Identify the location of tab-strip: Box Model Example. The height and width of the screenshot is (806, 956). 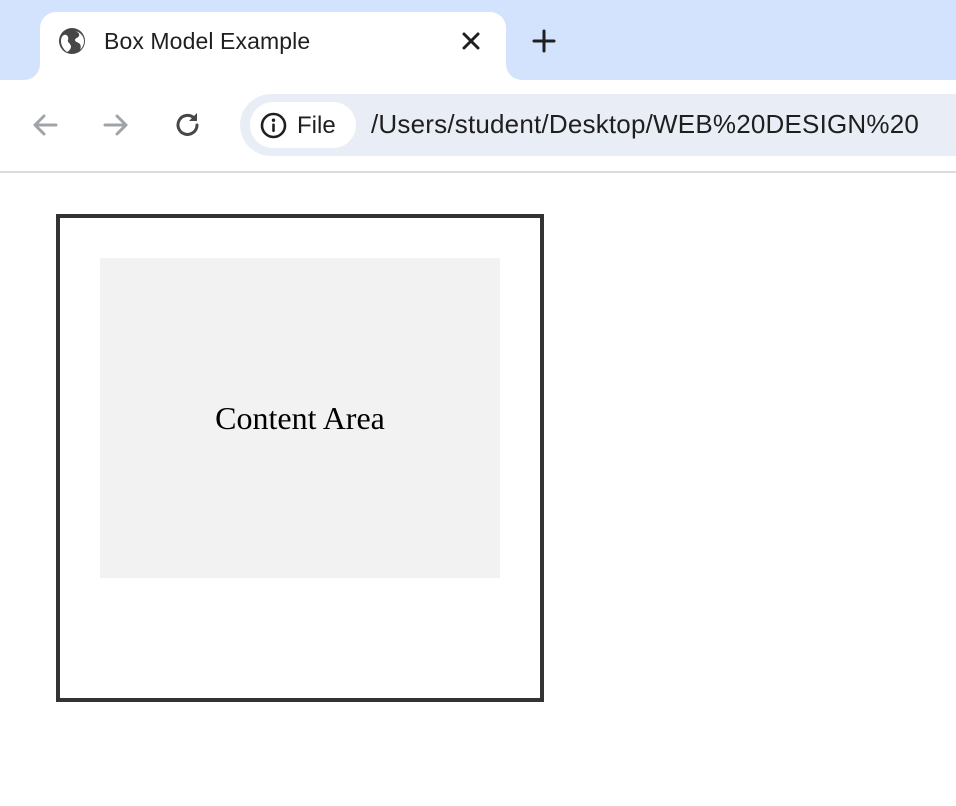
(478, 40).